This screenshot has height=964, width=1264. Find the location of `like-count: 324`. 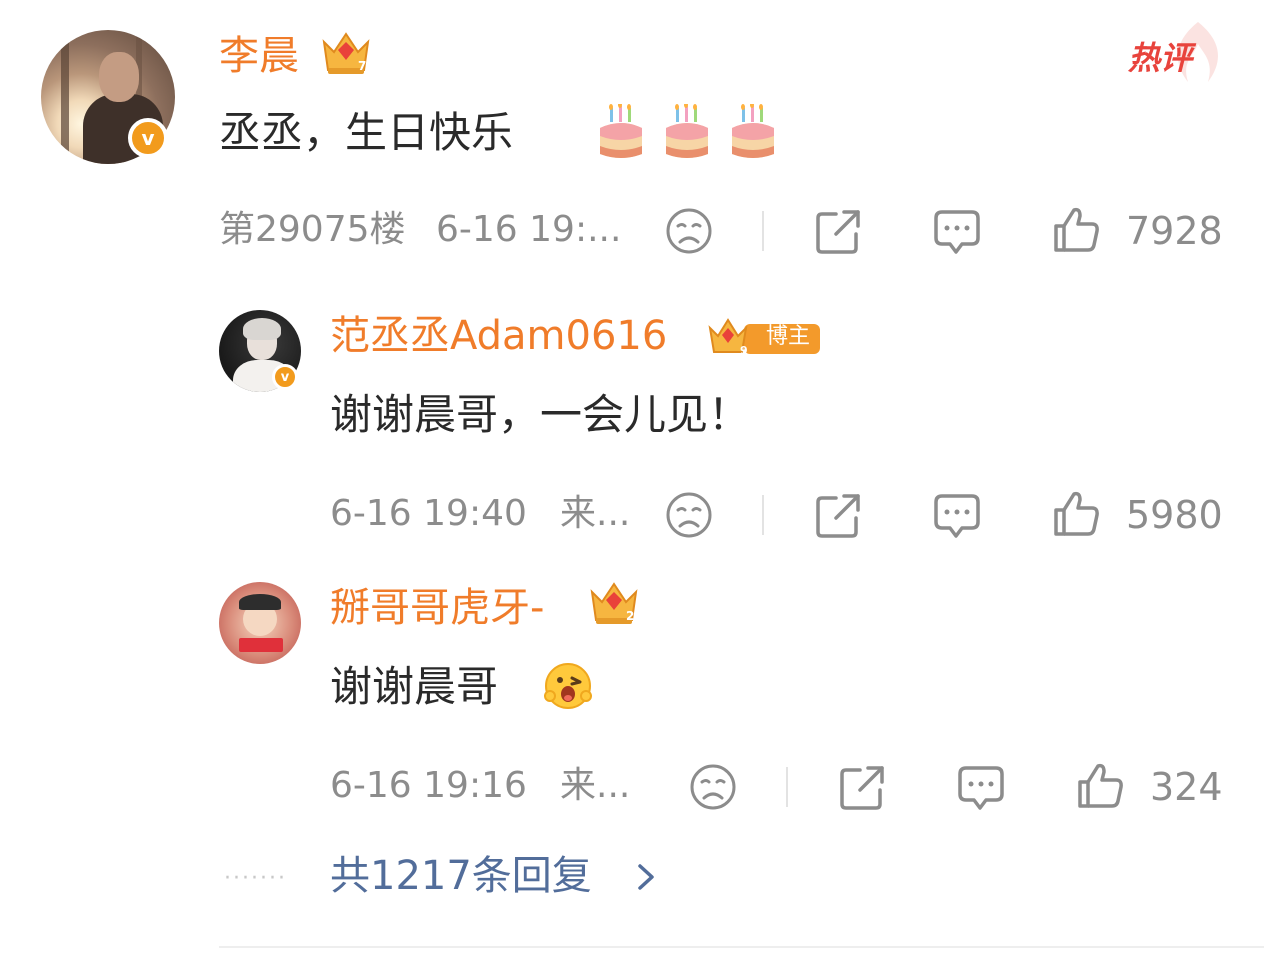

like-count: 324 is located at coordinates (1186, 787).